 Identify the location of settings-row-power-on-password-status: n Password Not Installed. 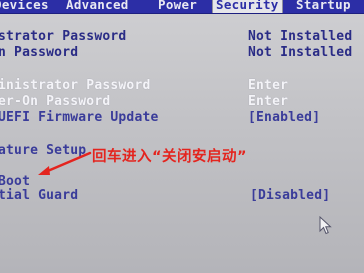
(182, 53).